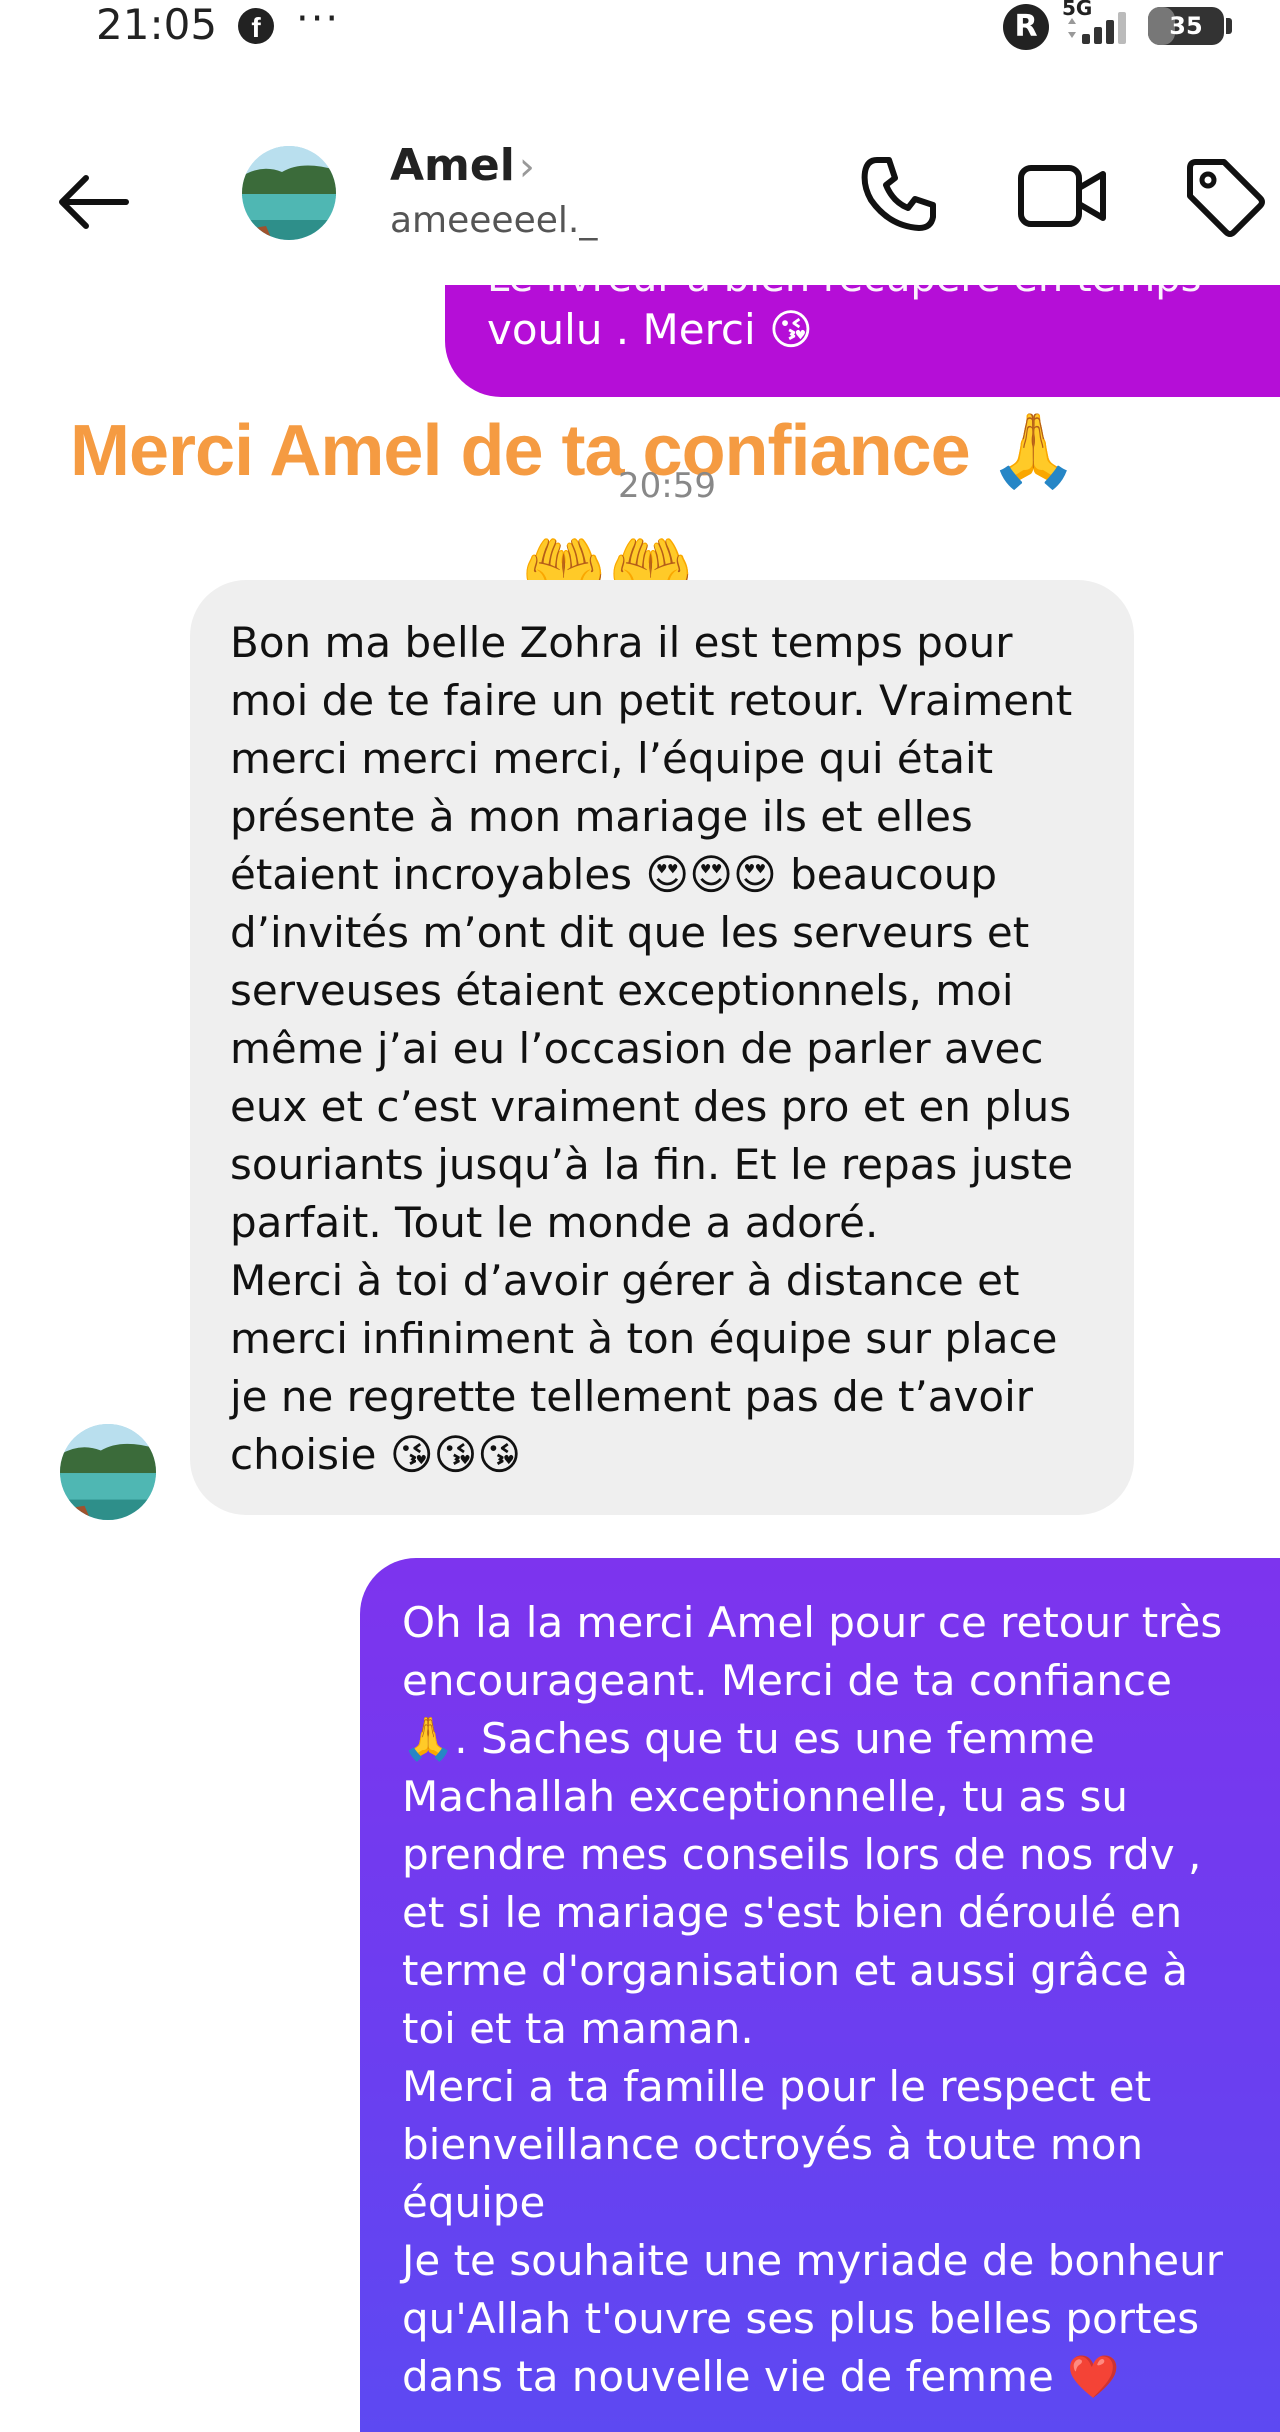 Image resolution: width=1280 pixels, height=2432 pixels. I want to click on contact-name-text: Amel, so click(452, 165).